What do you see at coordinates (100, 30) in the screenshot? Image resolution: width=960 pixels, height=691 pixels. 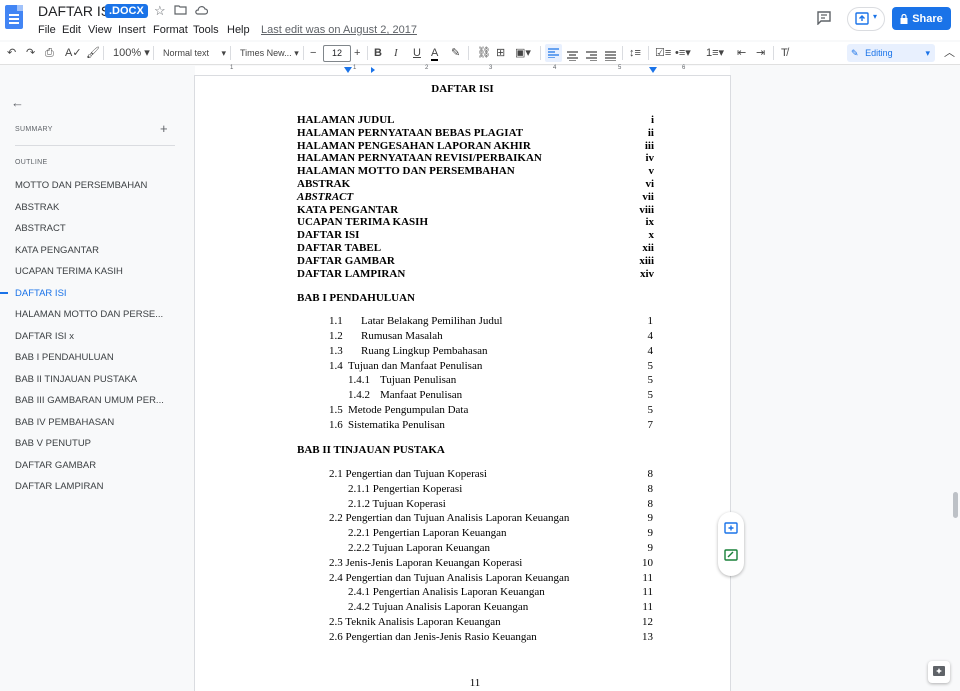 I see `menu-view: View` at bounding box center [100, 30].